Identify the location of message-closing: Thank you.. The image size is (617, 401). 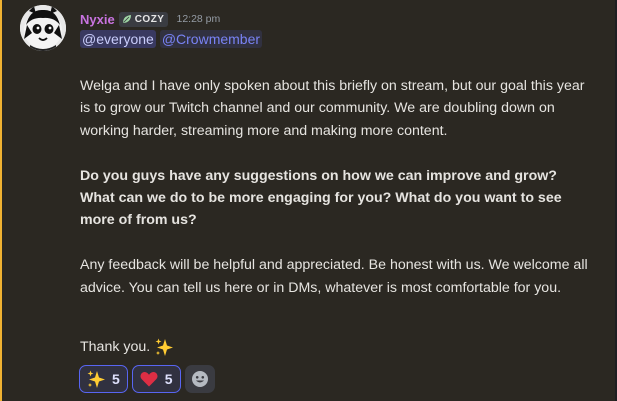
(127, 347).